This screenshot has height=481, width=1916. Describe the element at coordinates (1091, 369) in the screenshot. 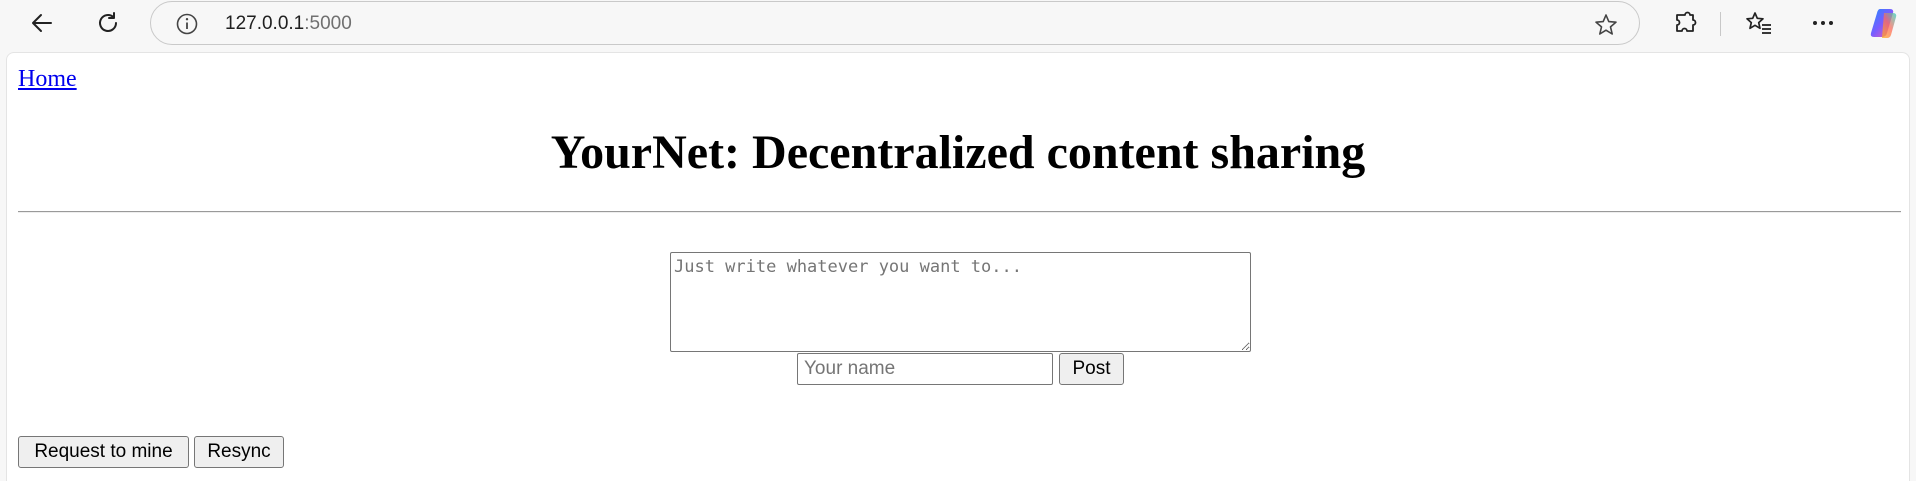

I see `post-button: Post` at that location.